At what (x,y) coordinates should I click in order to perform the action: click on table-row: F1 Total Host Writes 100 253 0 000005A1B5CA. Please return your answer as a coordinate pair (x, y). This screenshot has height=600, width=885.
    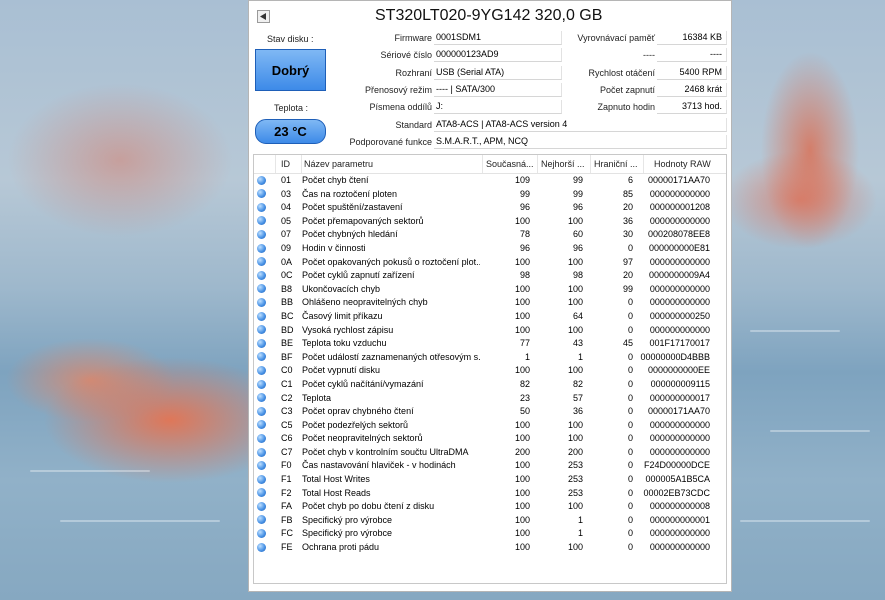
    Looking at the image, I should click on (490, 480).